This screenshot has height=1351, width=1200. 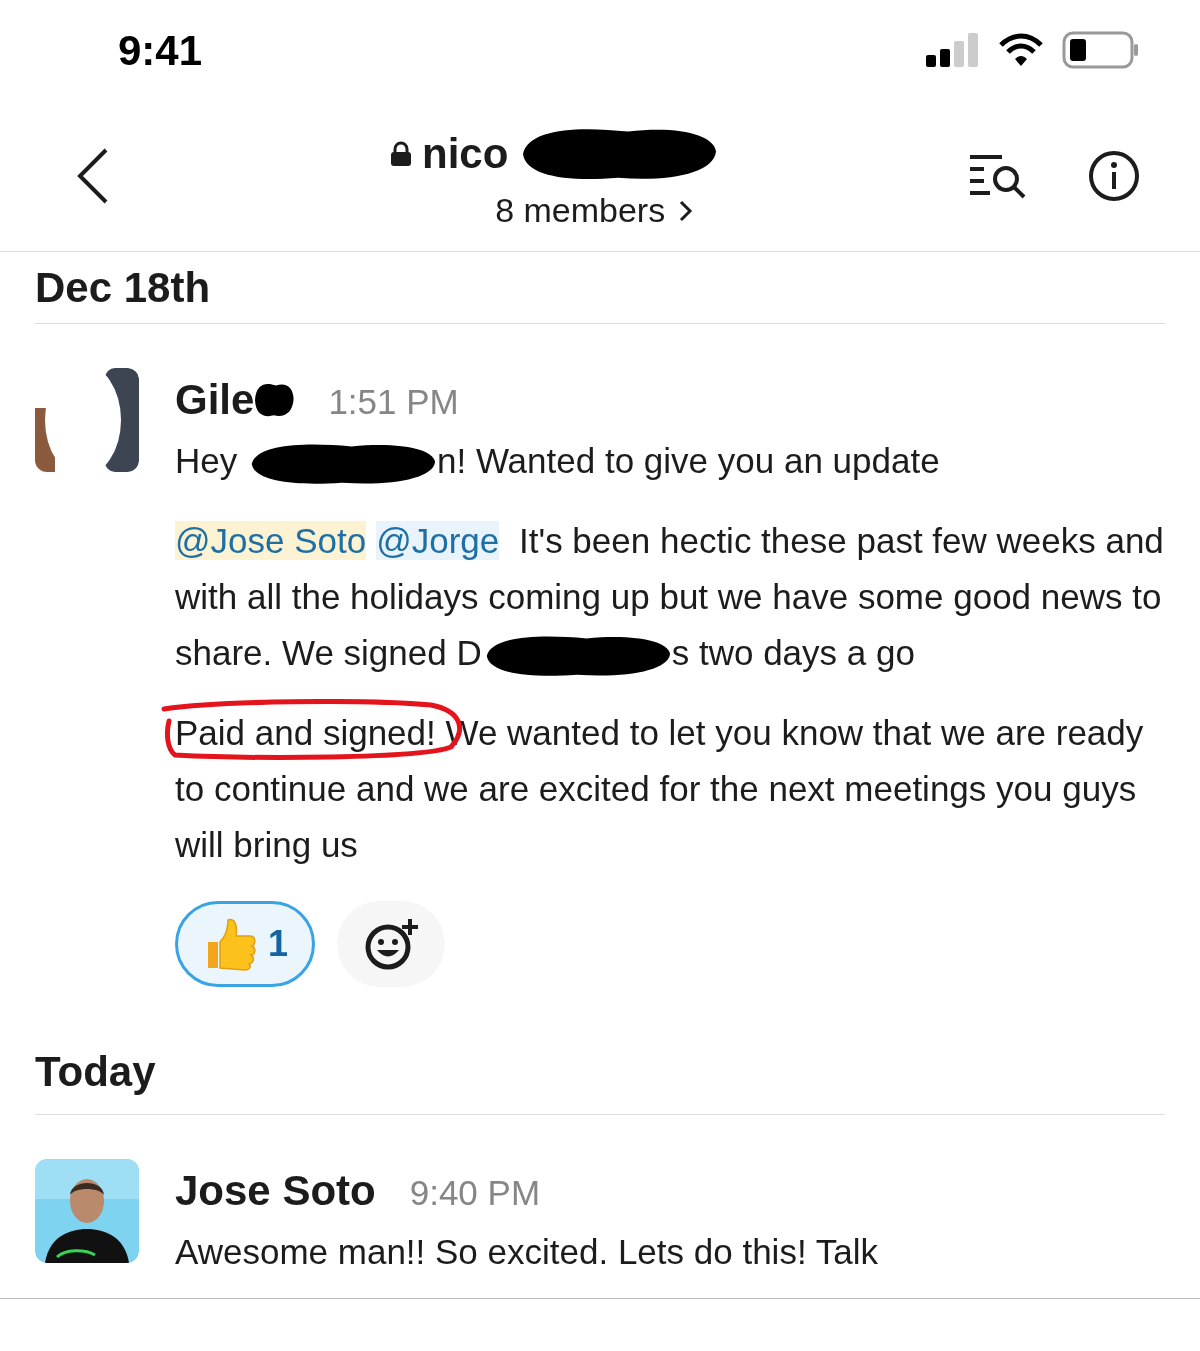 I want to click on info-button, so click(x=1114, y=175).